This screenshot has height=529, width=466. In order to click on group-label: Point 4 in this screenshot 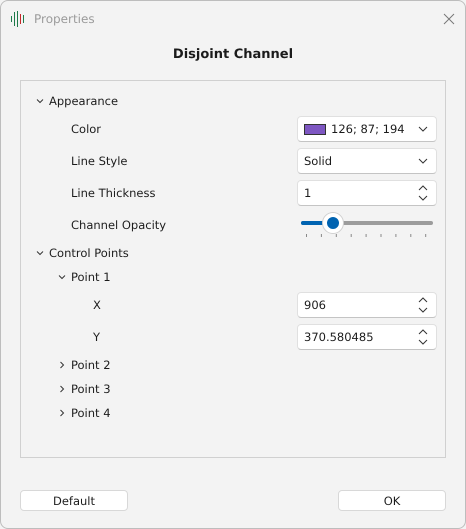, I will do `click(254, 413)`.